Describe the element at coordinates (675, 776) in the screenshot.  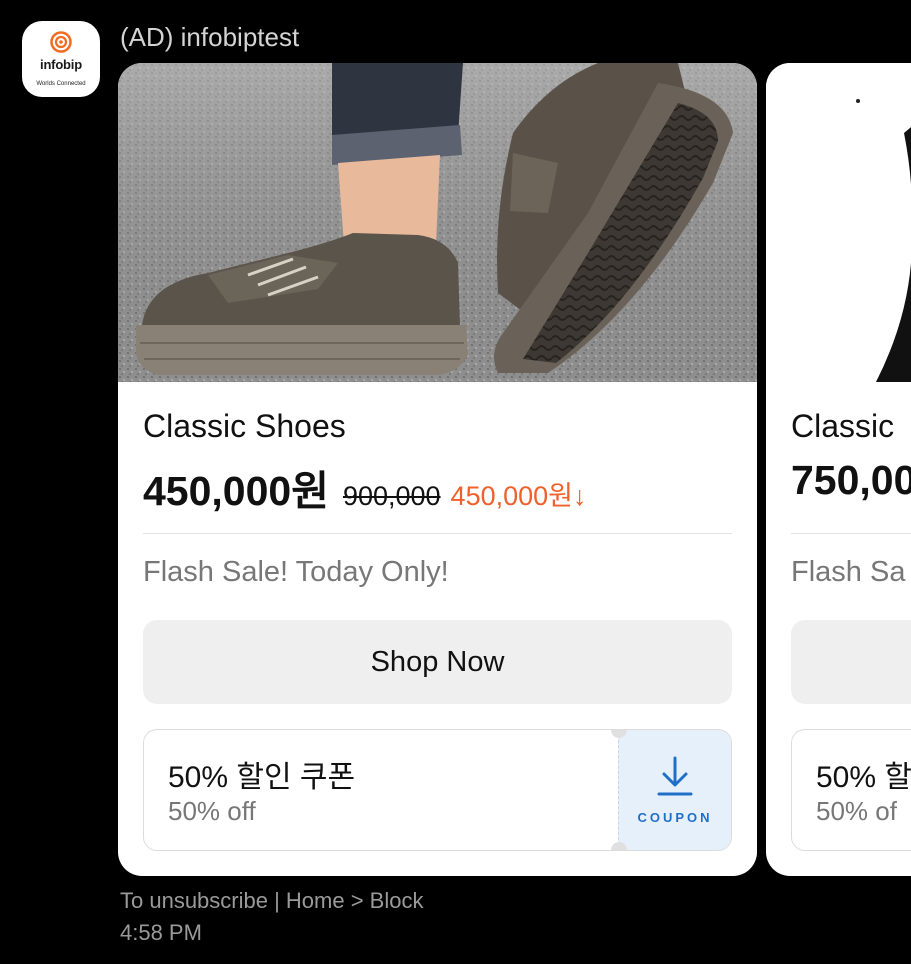
I see `download-icon` at that location.